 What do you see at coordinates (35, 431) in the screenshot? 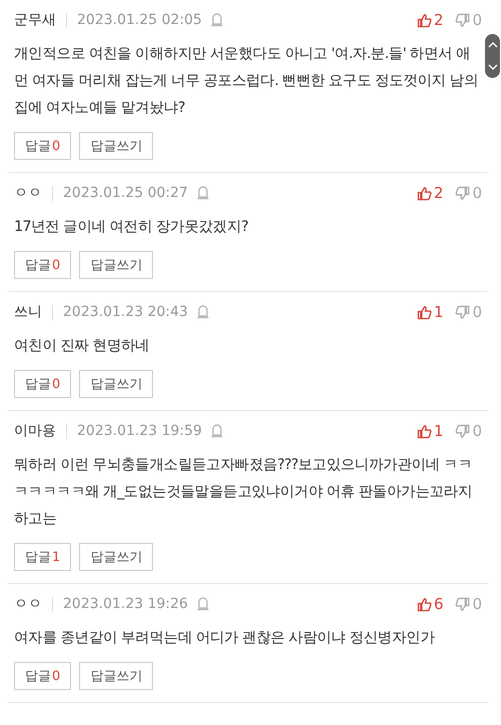
I see `comment-author: 이마용` at bounding box center [35, 431].